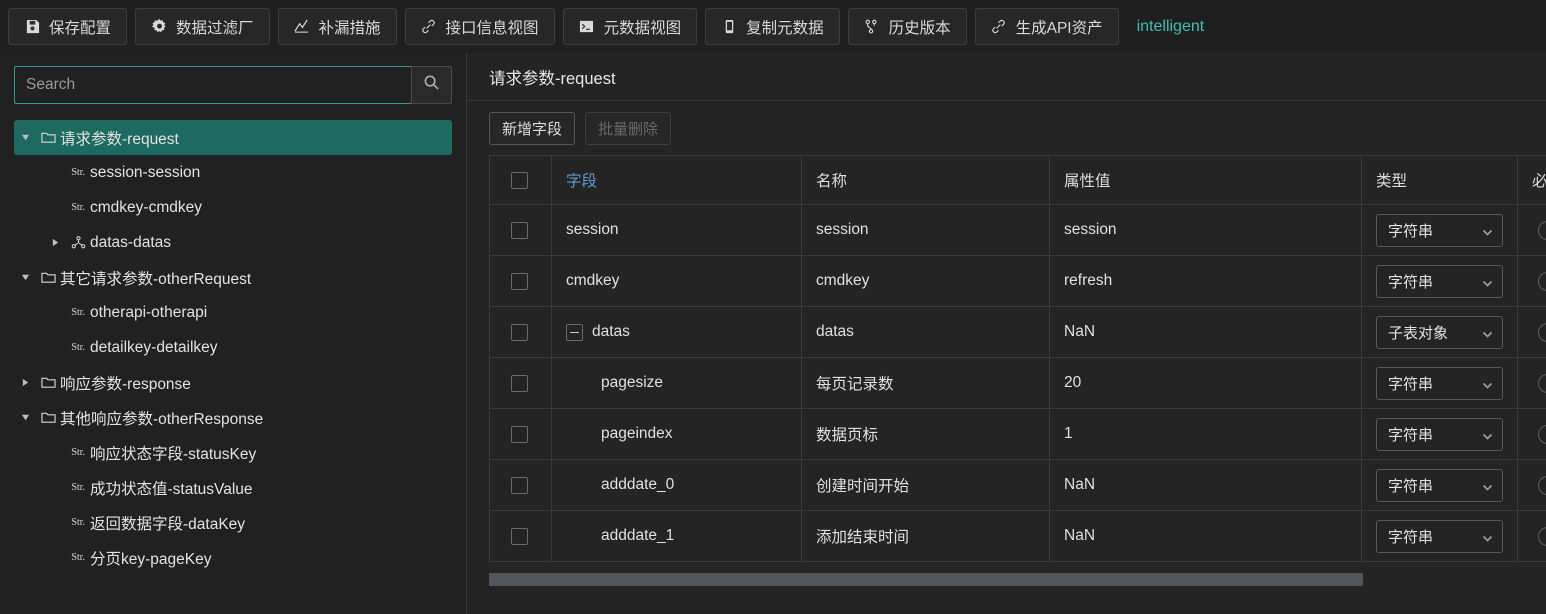  Describe the element at coordinates (248, 207) in the screenshot. I see `tree-node: Str. cmdkey-cmdkey` at that location.